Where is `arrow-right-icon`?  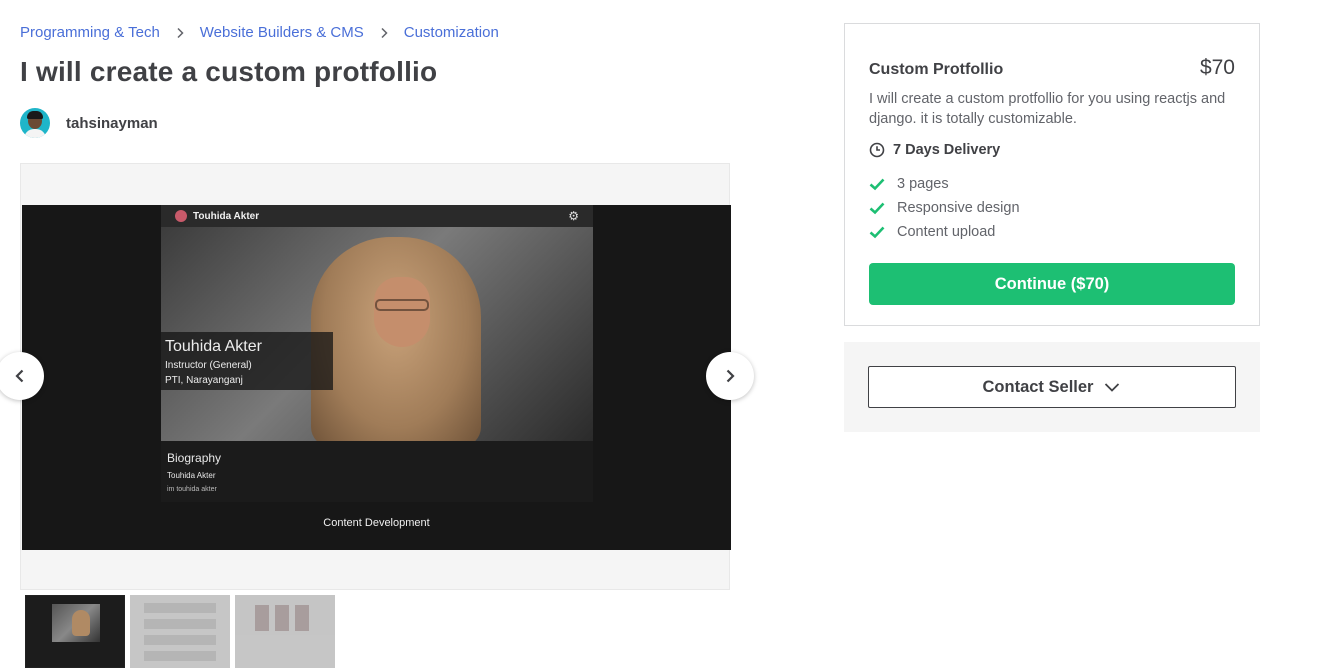
arrow-right-icon is located at coordinates (730, 376).